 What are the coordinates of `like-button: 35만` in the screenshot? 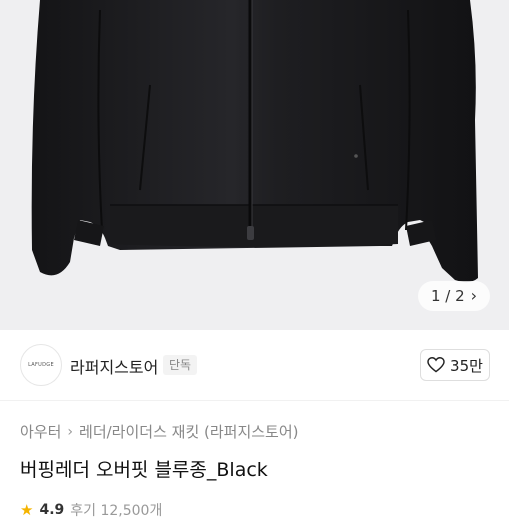 It's located at (455, 365).